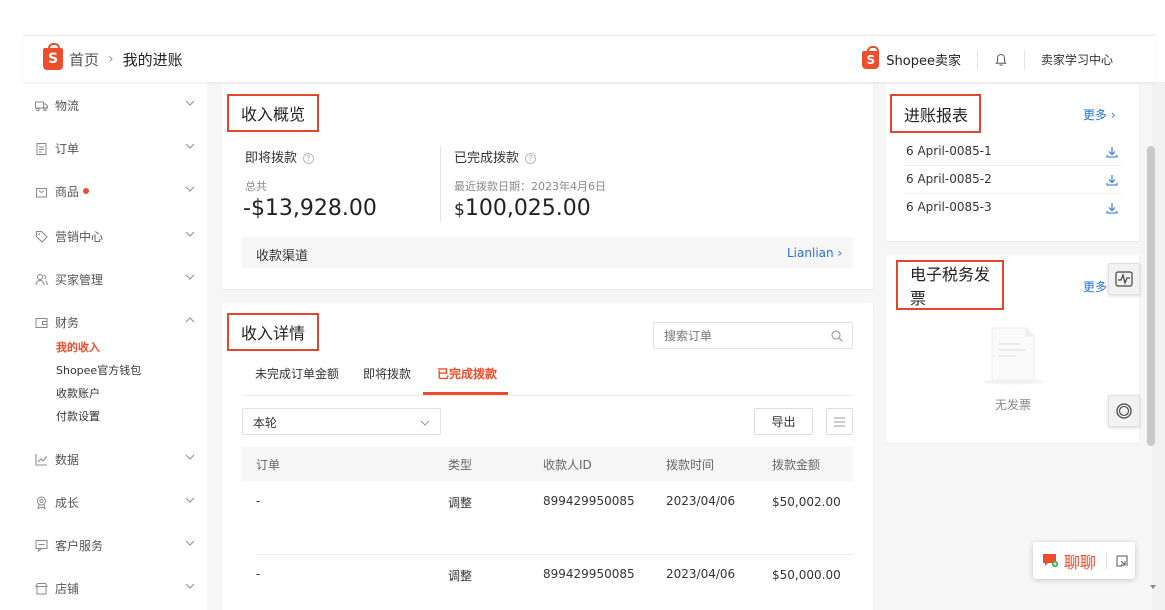  I want to click on column-payout-time: 拨款时间, so click(690, 465).